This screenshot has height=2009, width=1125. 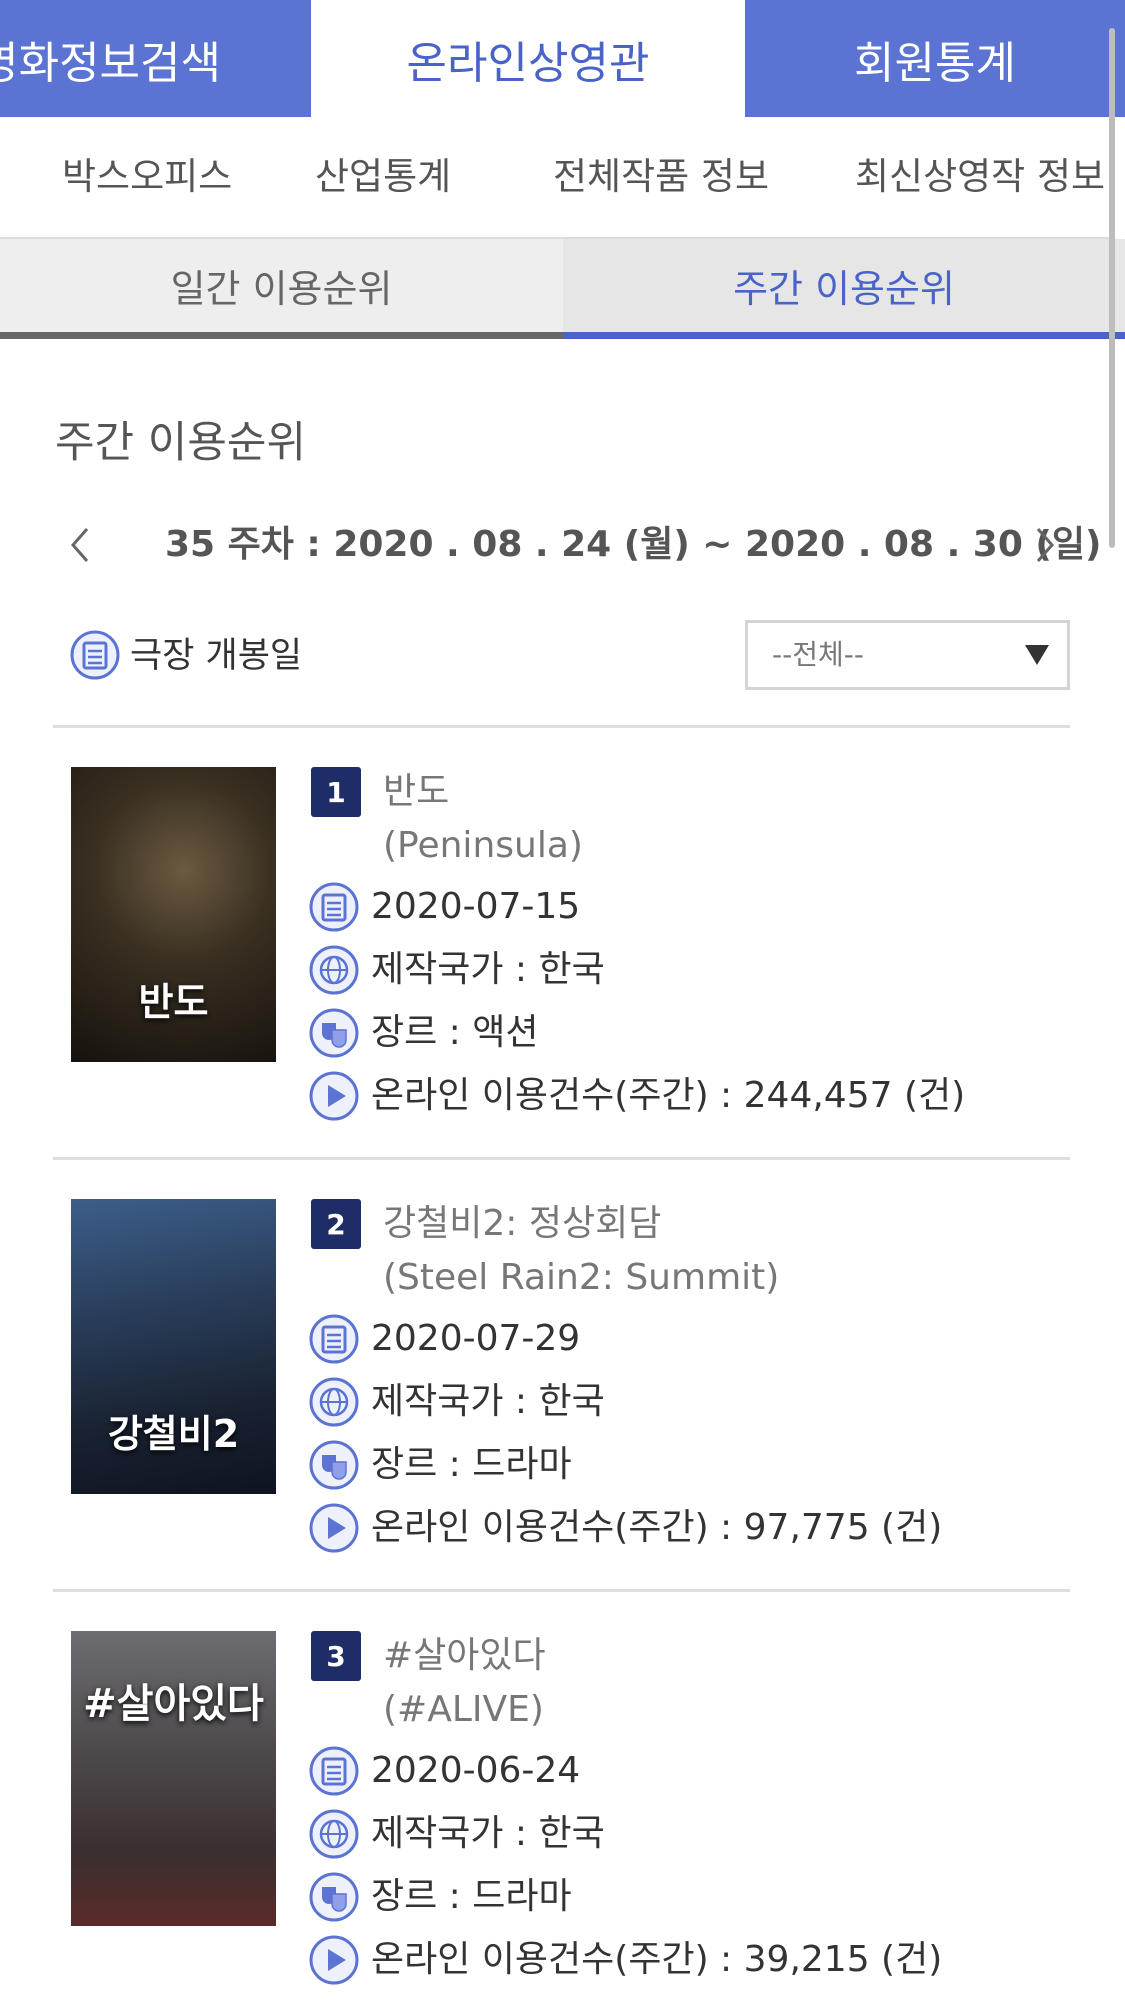 I want to click on genre: 장르 : 액션, so click(x=455, y=1032).